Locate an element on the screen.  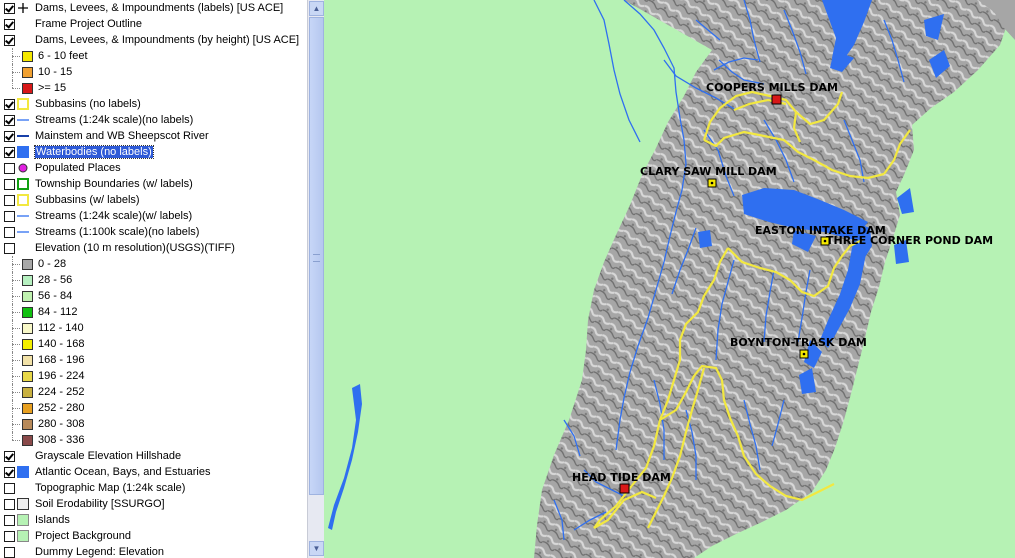
legend-item: 308 - 336 is located at coordinates (153, 440).